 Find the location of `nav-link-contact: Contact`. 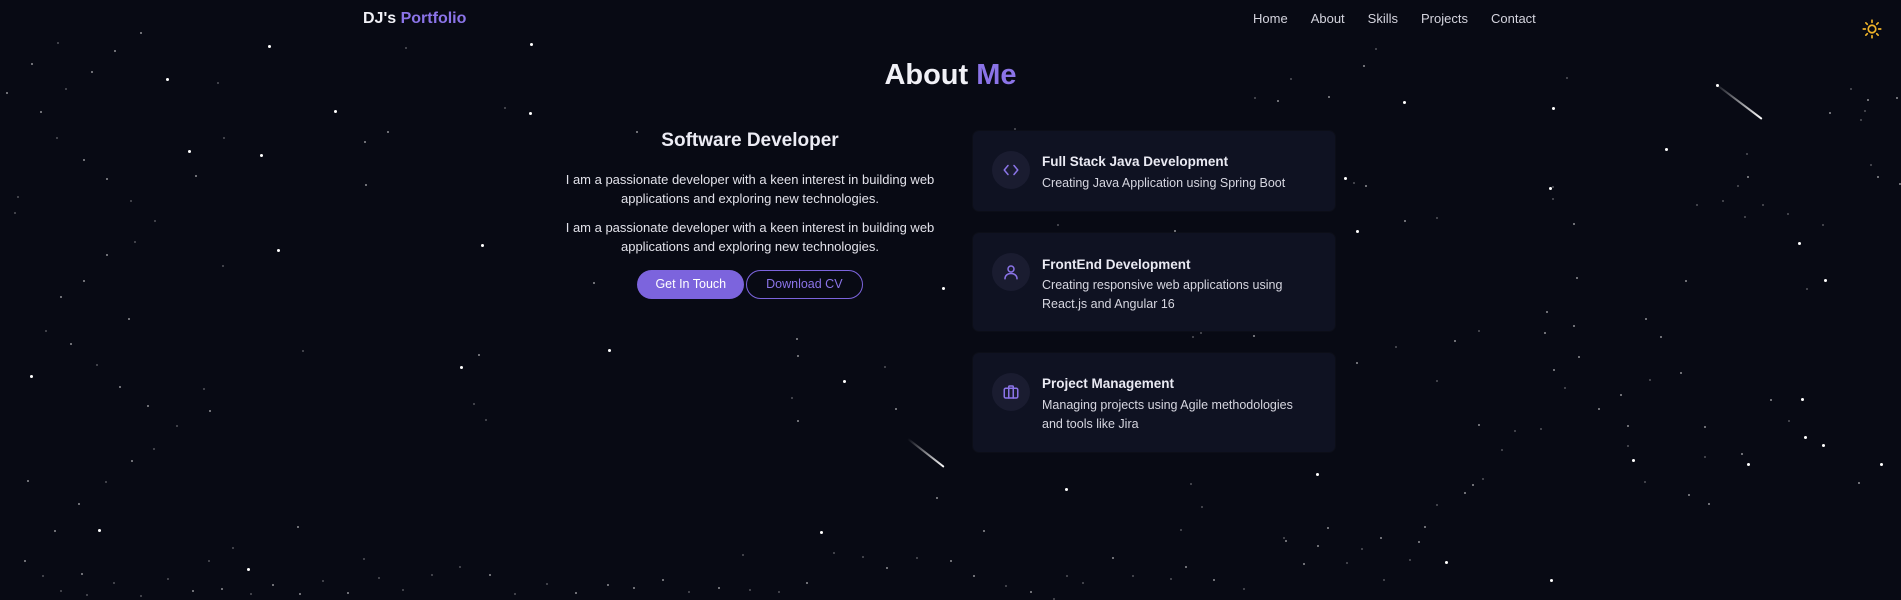

nav-link-contact: Contact is located at coordinates (1513, 18).